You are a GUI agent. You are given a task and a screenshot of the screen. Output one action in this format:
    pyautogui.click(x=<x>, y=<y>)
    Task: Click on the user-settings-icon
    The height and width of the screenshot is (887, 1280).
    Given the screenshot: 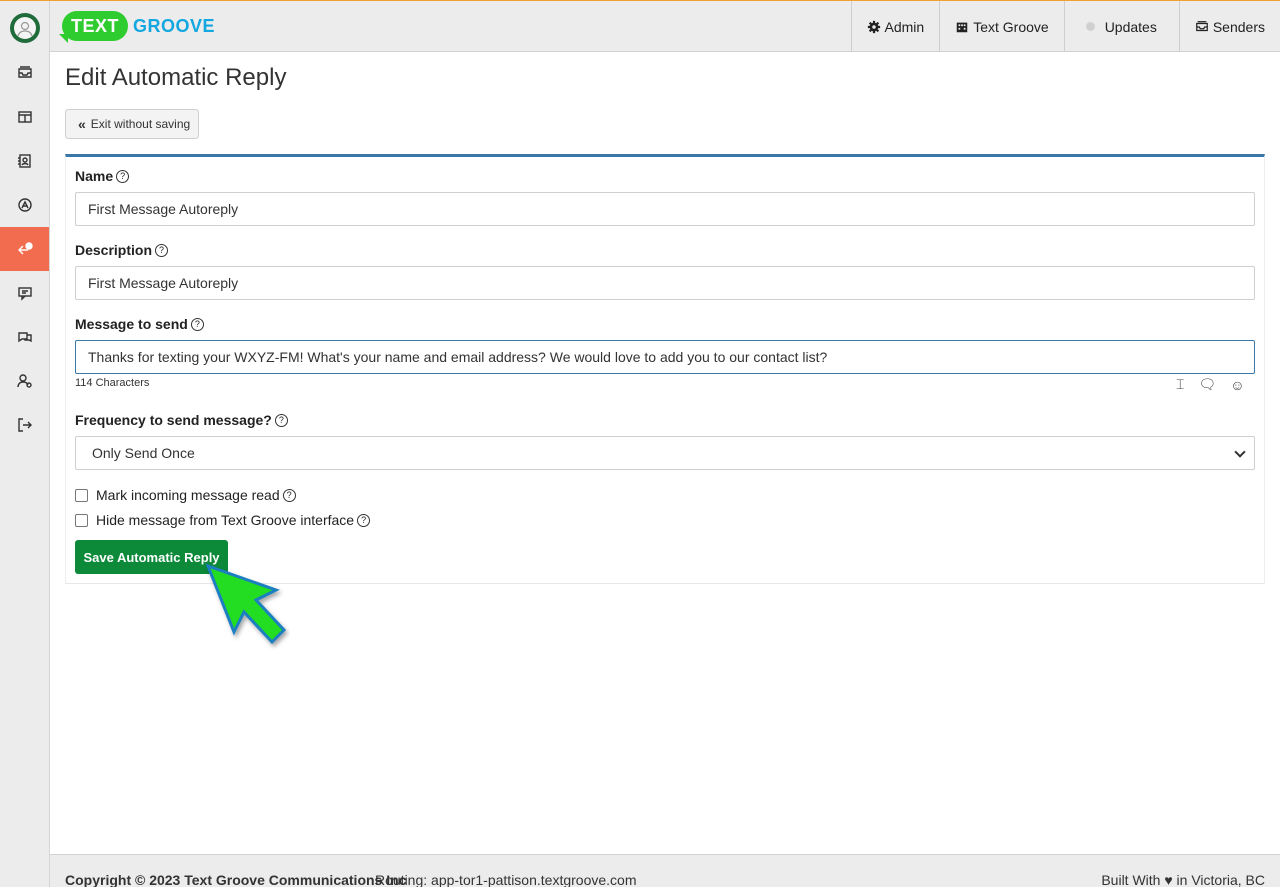 What is the action you would take?
    pyautogui.click(x=24, y=381)
    